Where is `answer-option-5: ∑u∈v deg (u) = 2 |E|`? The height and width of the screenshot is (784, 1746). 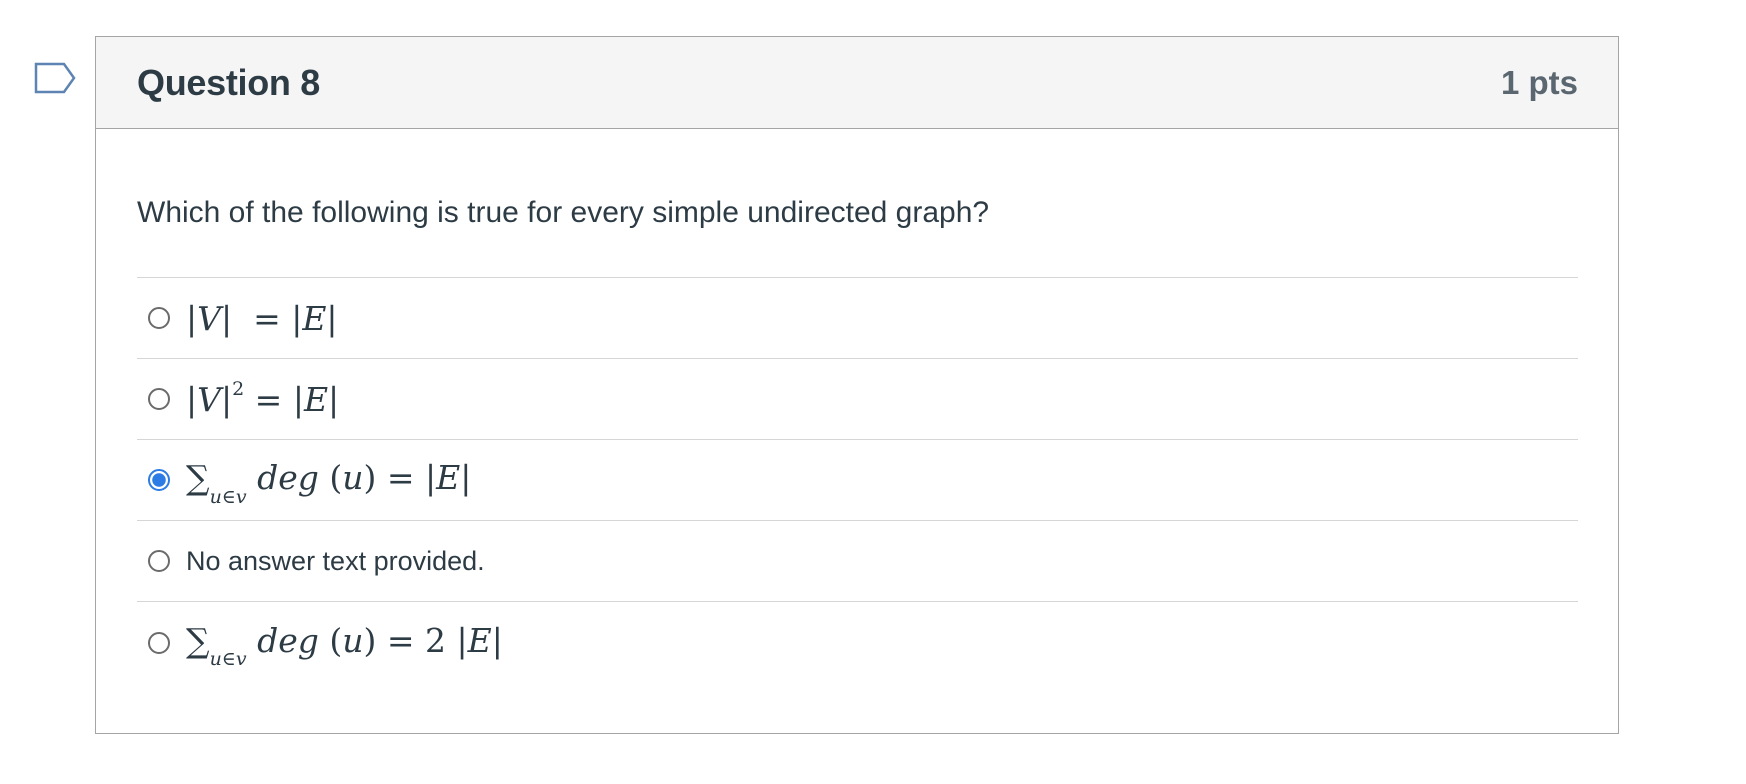
answer-option-5: ∑u∈v deg (u) = 2 |E| is located at coordinates (857, 642).